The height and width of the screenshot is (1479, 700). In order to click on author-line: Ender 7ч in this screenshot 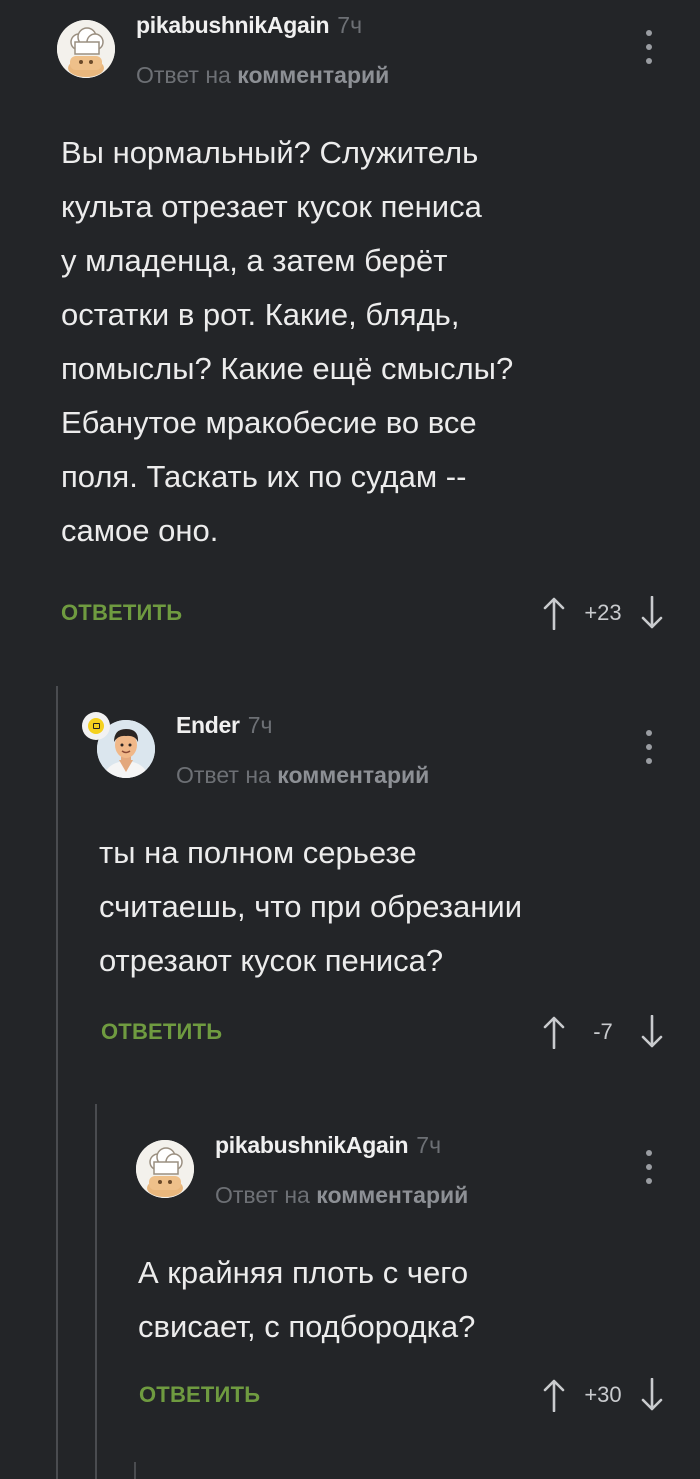, I will do `click(224, 725)`.